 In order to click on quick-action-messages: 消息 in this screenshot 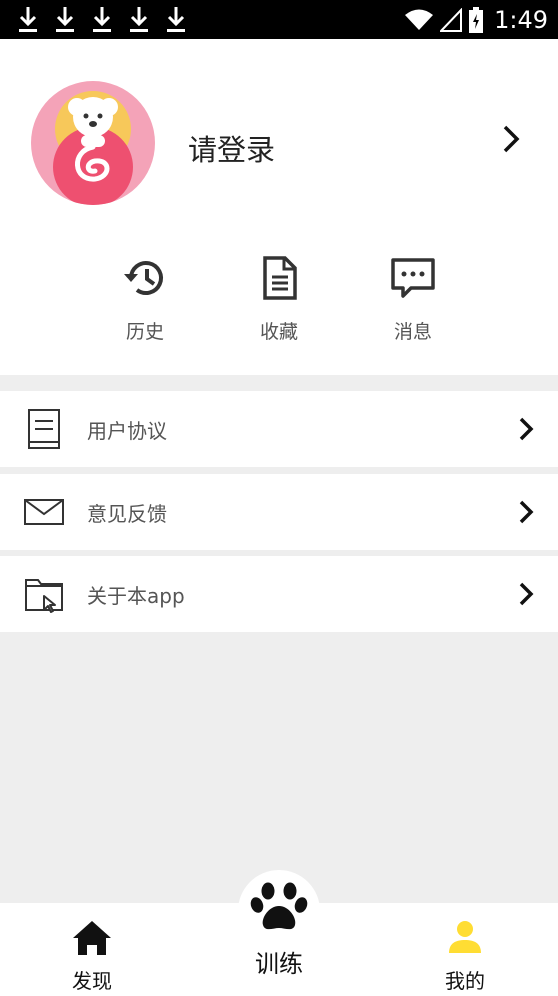, I will do `click(413, 301)`.